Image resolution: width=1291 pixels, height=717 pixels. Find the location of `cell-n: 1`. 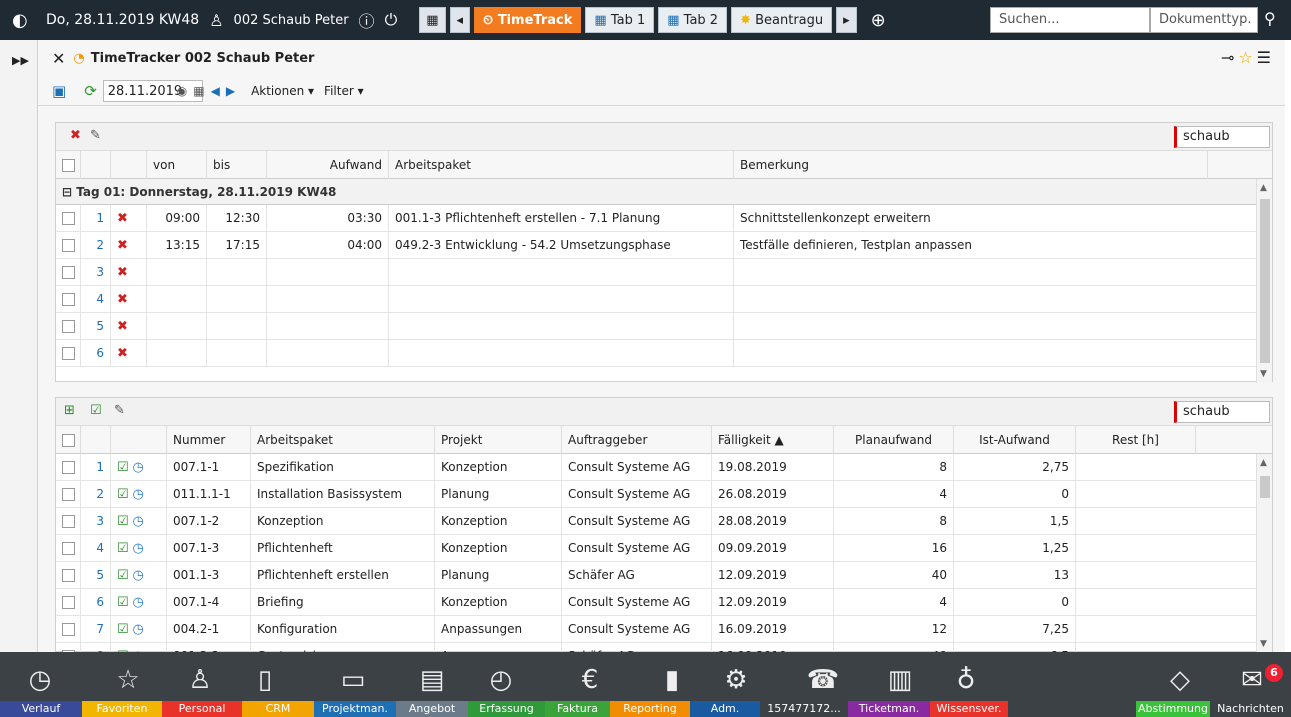

cell-n: 1 is located at coordinates (96, 218).